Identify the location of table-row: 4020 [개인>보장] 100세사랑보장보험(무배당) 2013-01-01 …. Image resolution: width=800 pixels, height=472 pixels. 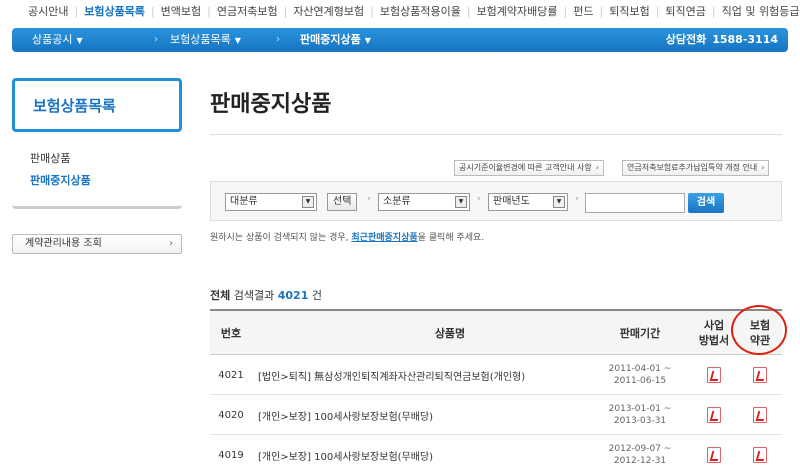
(496, 415).